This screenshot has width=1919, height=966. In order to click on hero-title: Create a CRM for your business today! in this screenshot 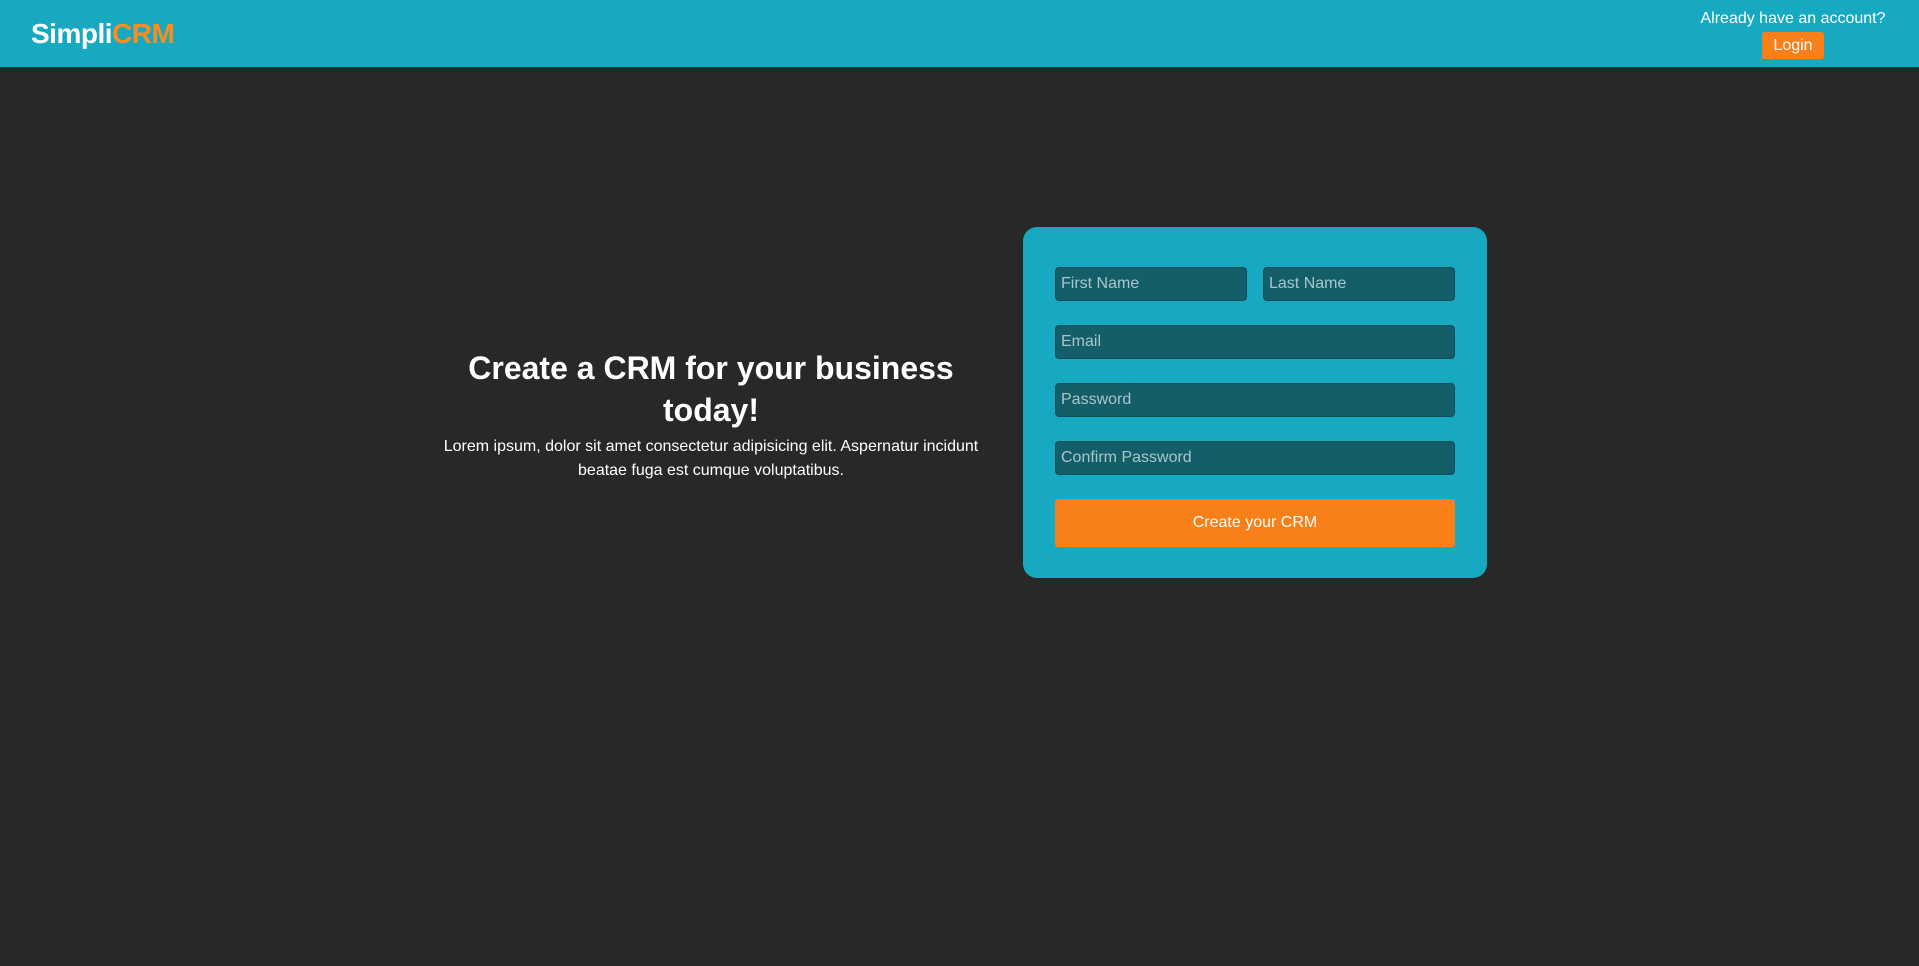, I will do `click(711, 389)`.